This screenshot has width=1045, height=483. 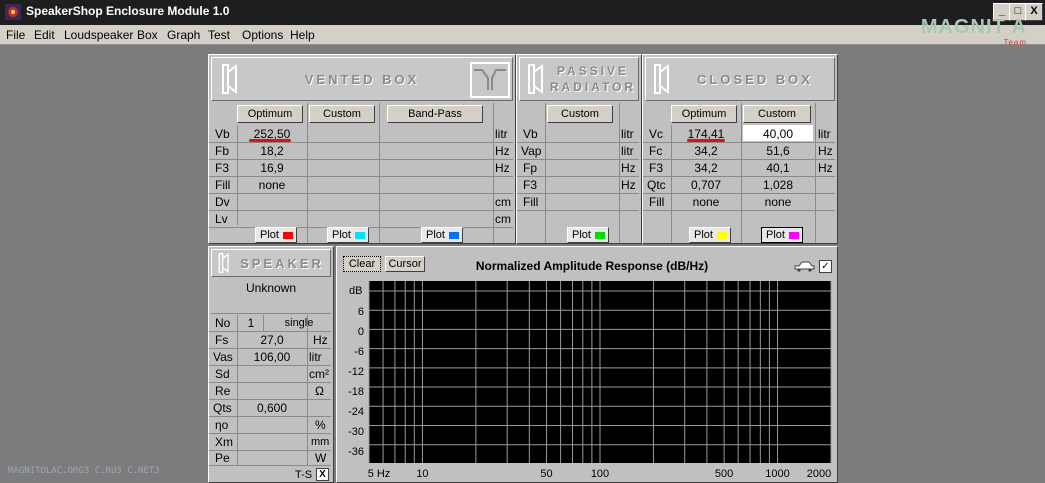 What do you see at coordinates (580, 114) in the screenshot?
I see `passive-custom-button: Custom` at bounding box center [580, 114].